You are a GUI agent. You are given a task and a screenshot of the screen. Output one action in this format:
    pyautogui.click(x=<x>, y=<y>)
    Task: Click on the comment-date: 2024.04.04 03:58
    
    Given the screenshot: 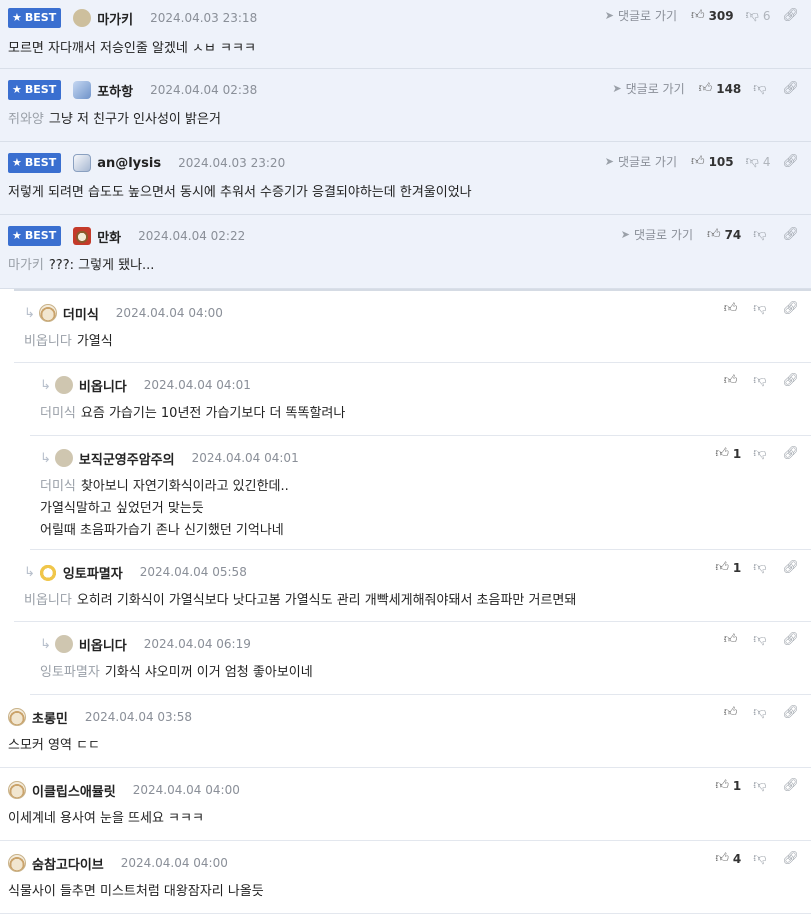 What is the action you would take?
    pyautogui.click(x=138, y=717)
    